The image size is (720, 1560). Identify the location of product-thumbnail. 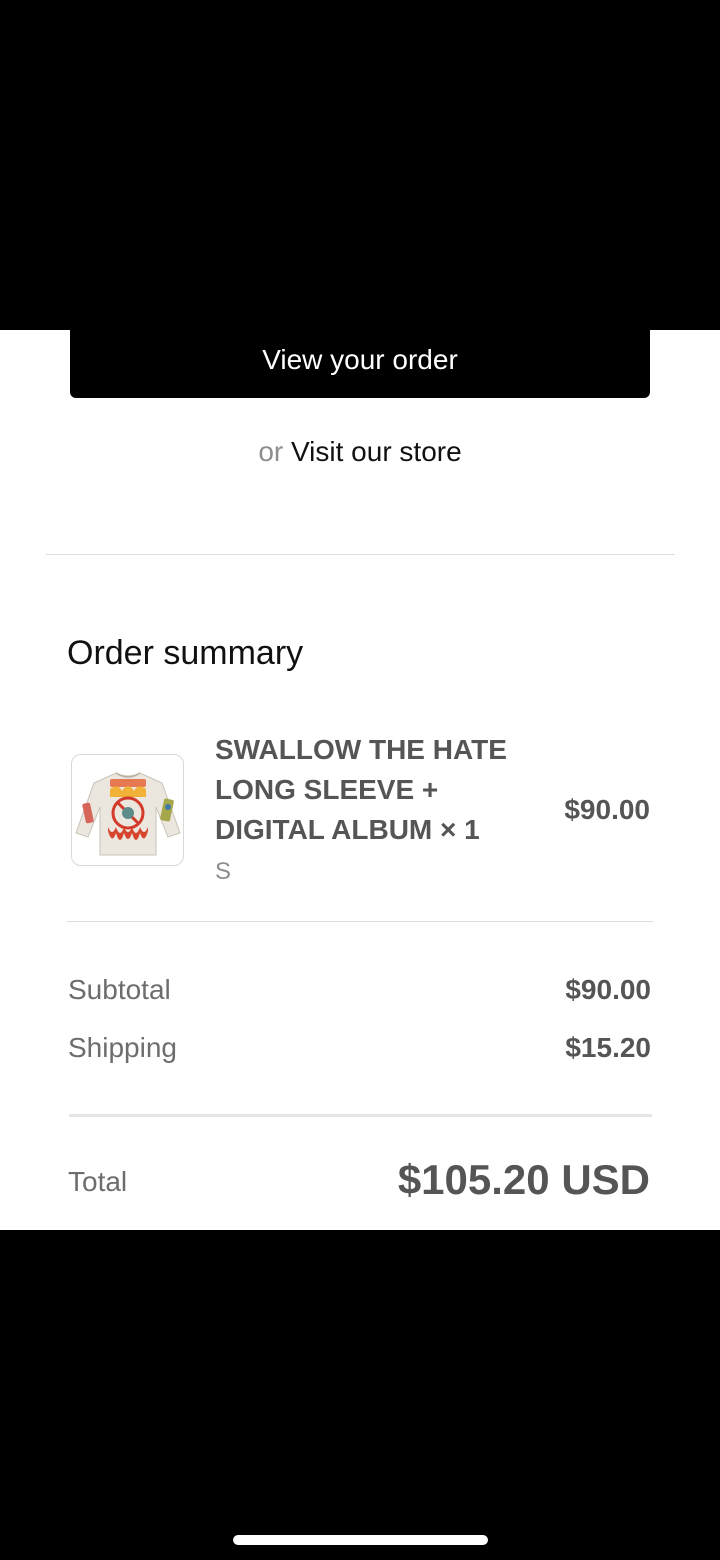
(127, 810).